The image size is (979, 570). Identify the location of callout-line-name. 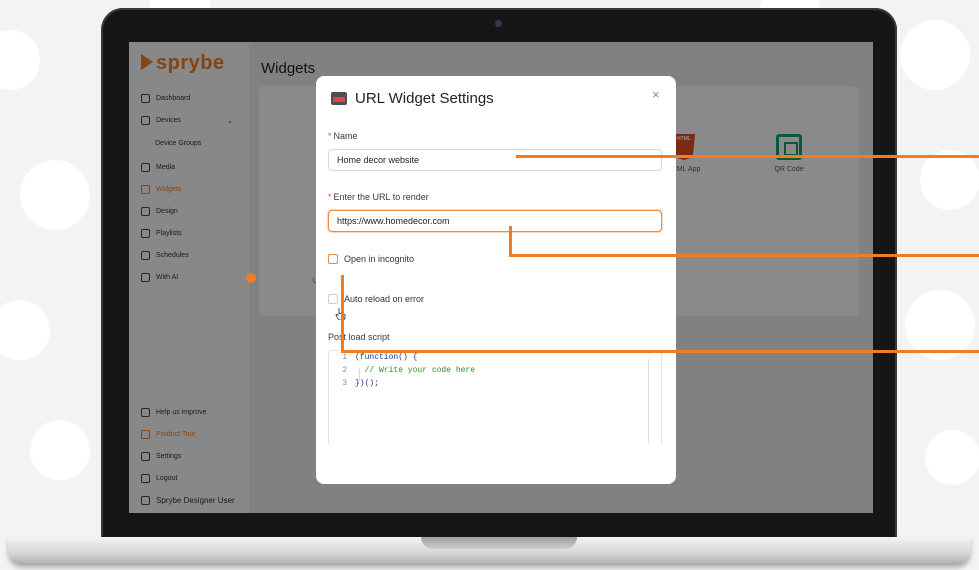
(747, 156).